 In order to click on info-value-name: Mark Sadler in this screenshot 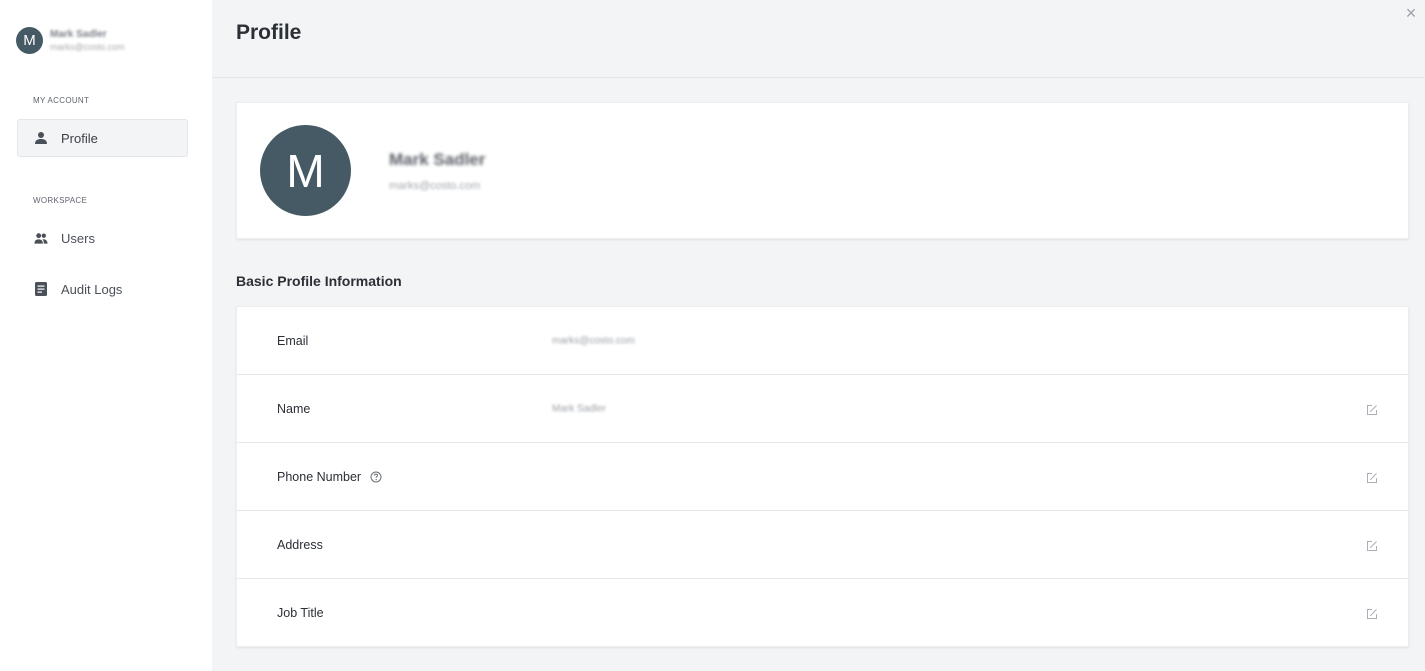, I will do `click(579, 408)`.